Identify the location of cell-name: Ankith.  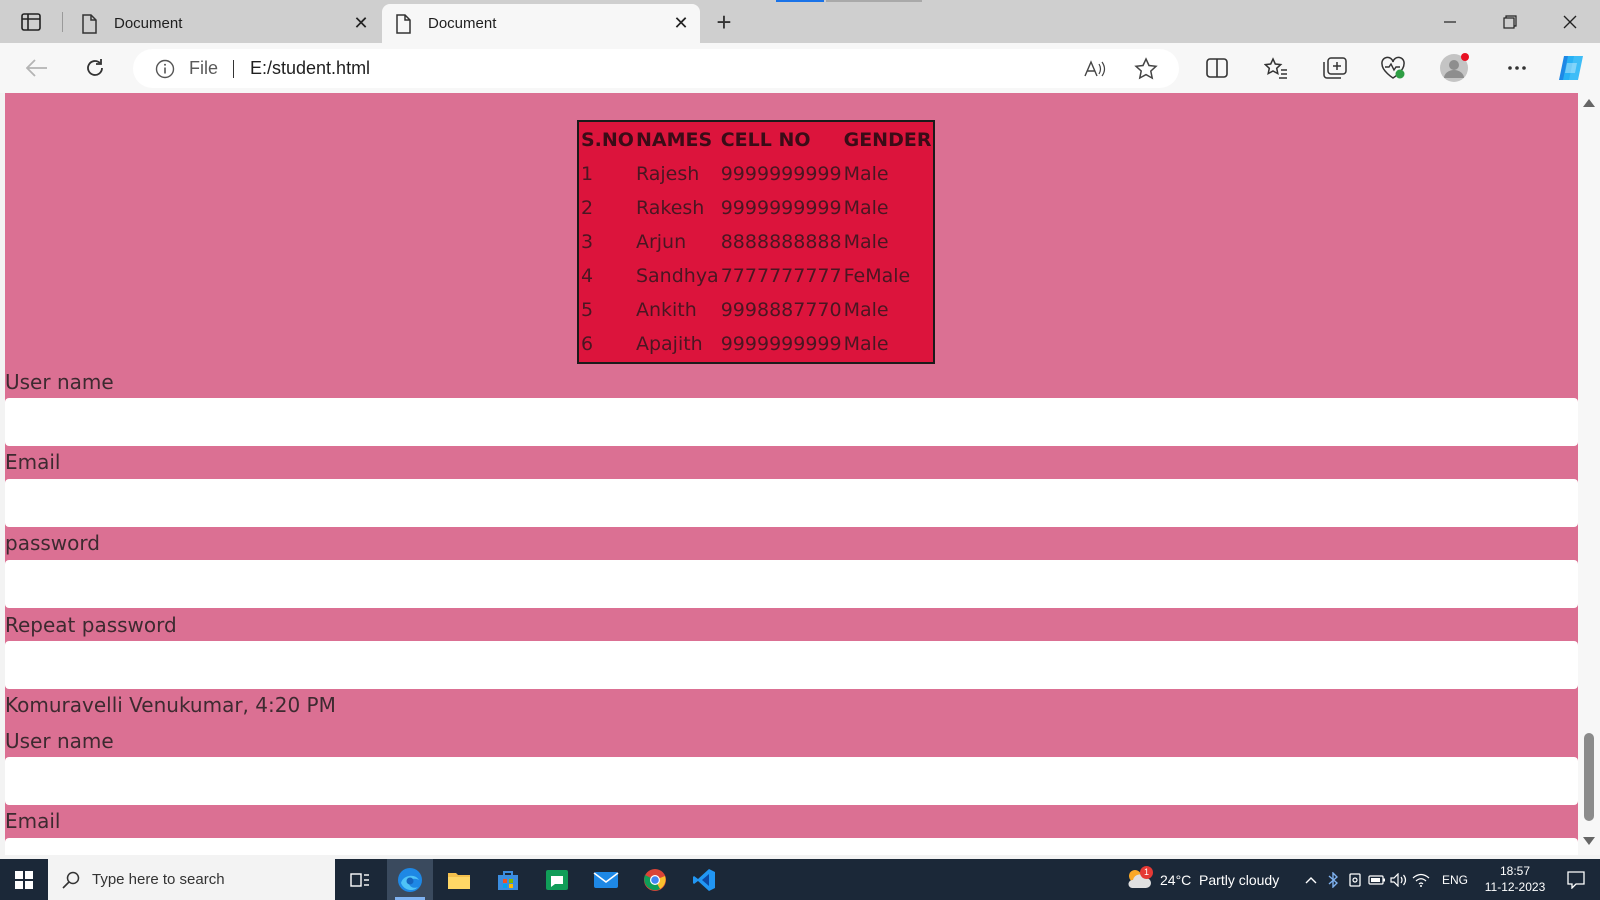
(666, 310).